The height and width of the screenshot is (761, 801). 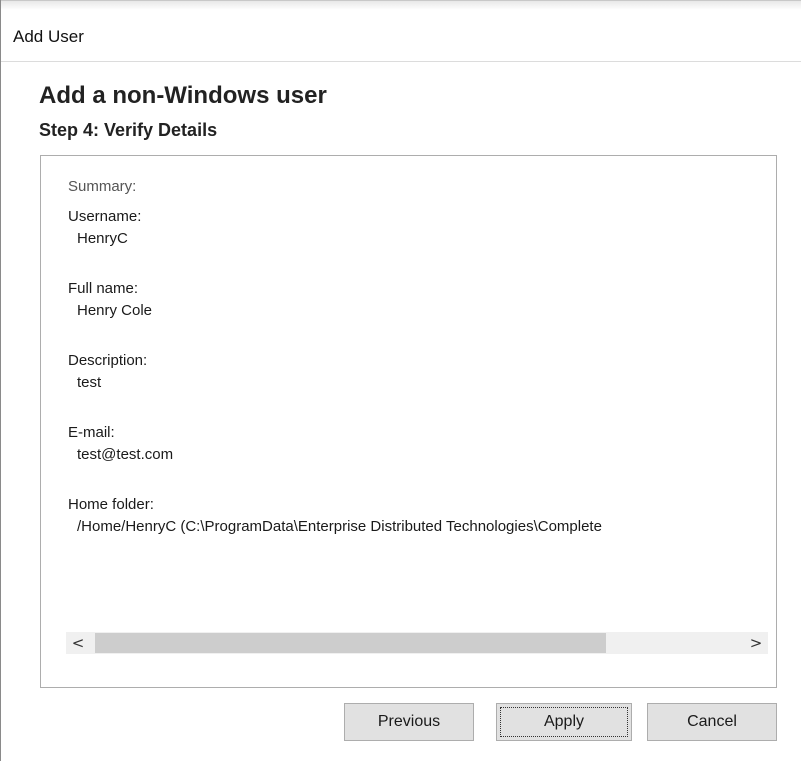 What do you see at coordinates (102, 186) in the screenshot?
I see `summary-label: Summary:` at bounding box center [102, 186].